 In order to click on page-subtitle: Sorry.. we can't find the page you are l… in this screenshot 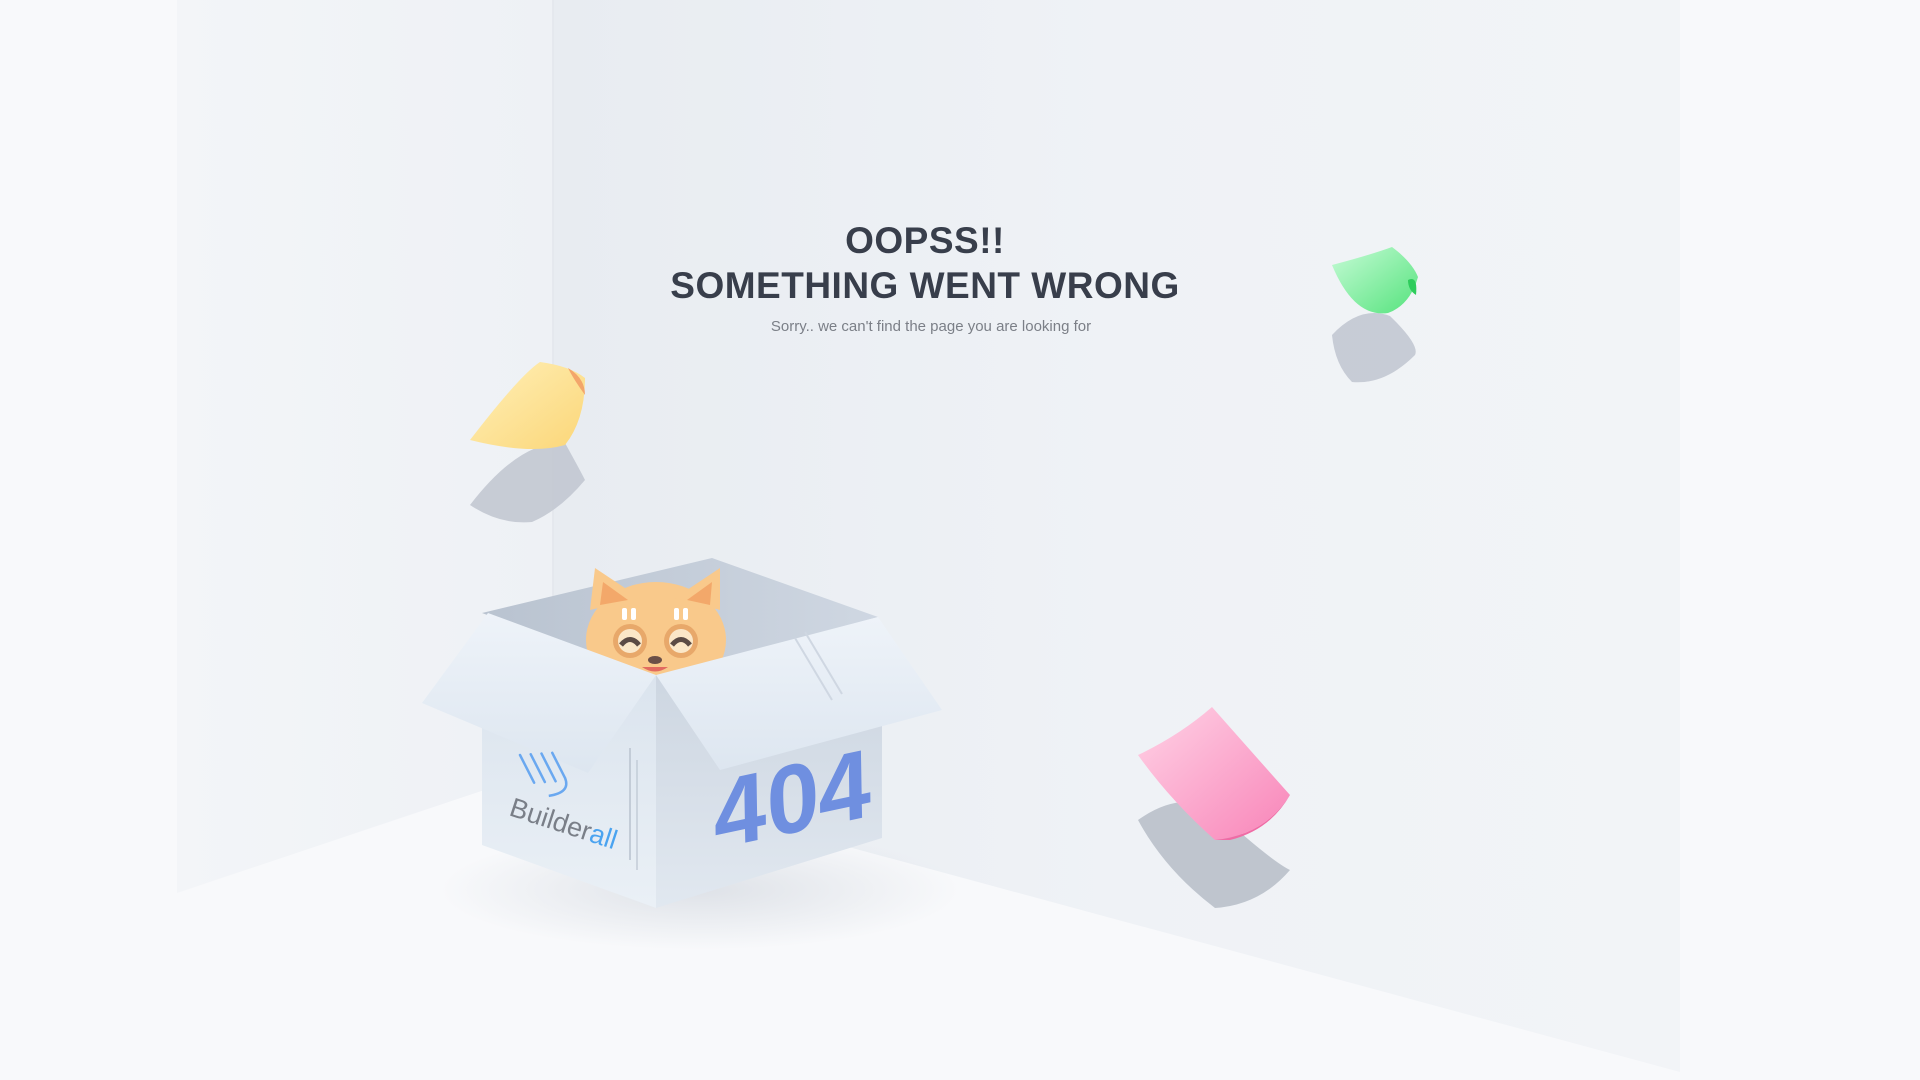, I will do `click(931, 326)`.